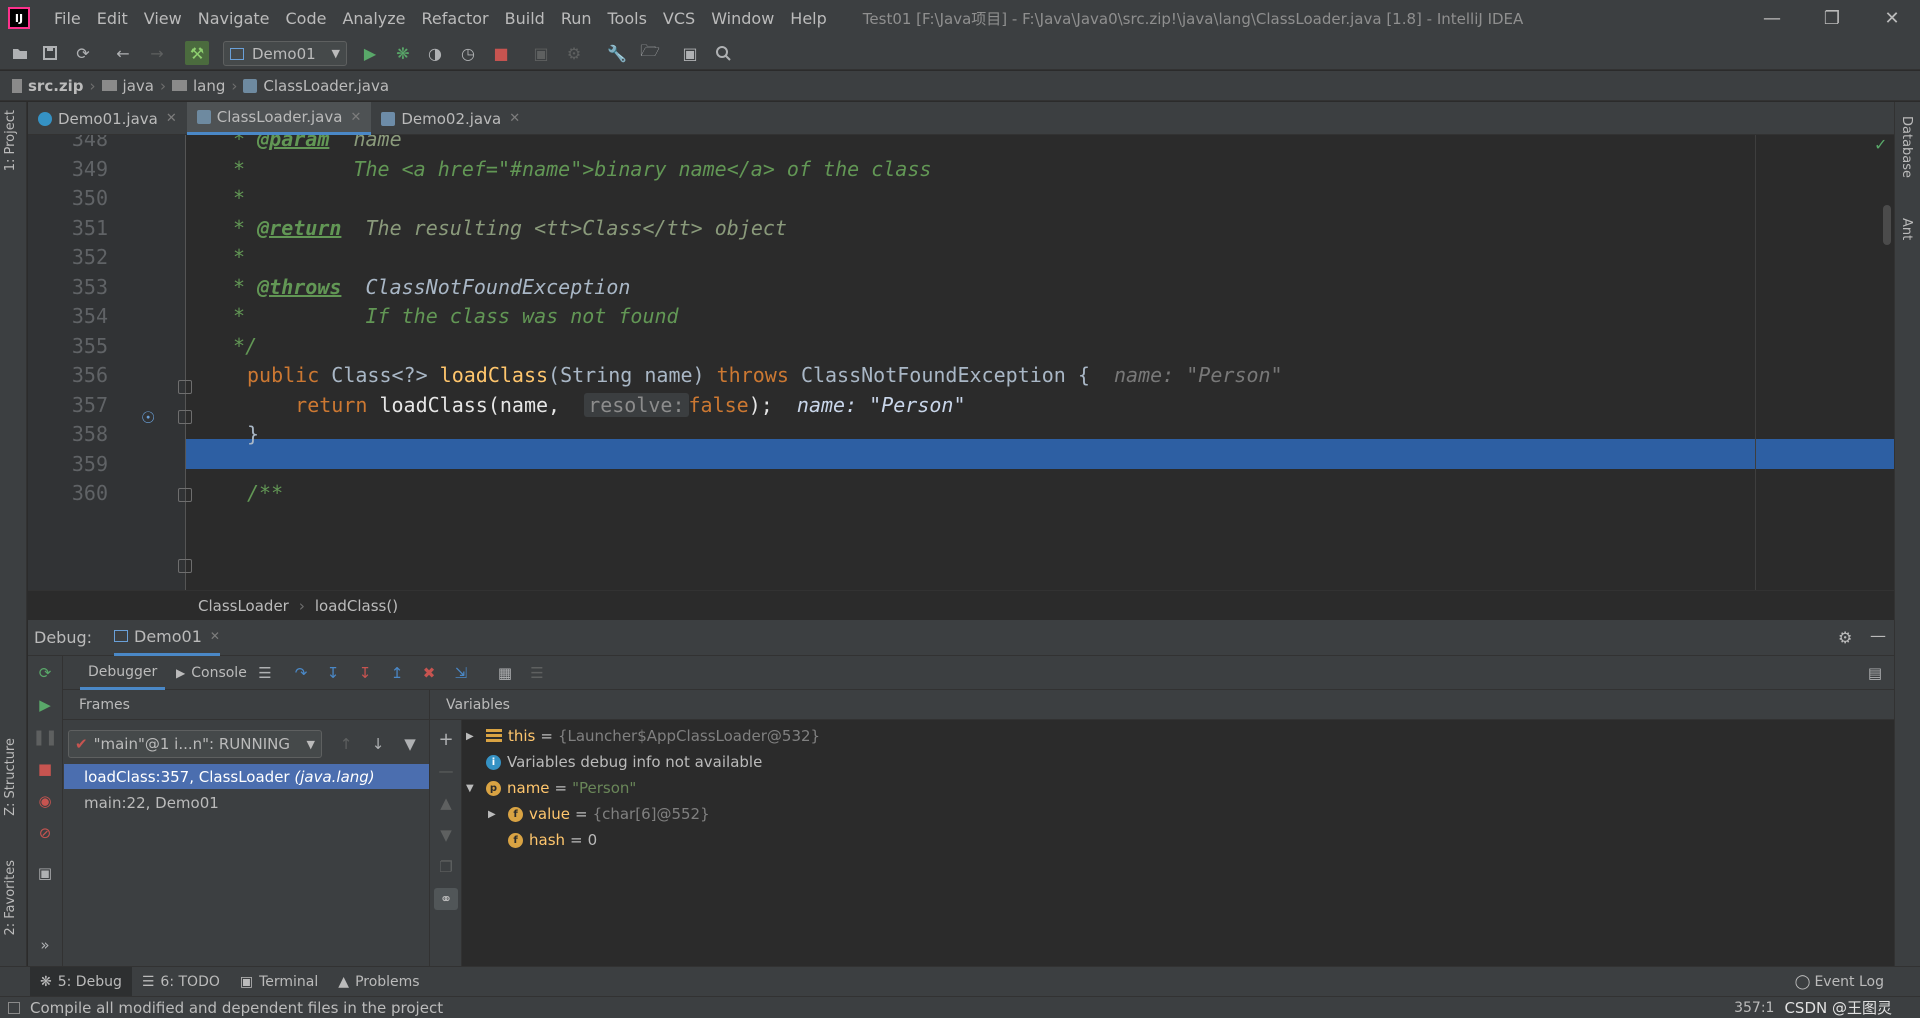  I want to click on filter-icon: ▼, so click(410, 744).